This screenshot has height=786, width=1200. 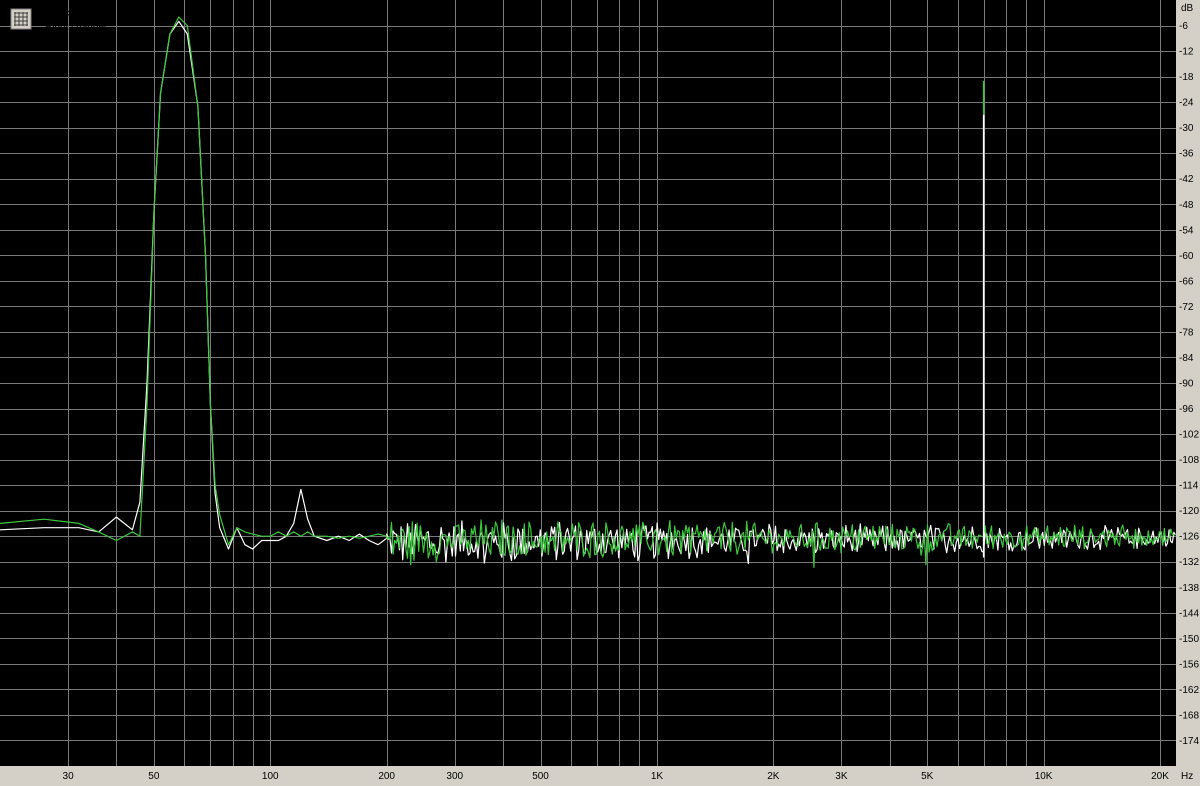 What do you see at coordinates (1186, 281) in the screenshot?
I see `y-tick-label: -66` at bounding box center [1186, 281].